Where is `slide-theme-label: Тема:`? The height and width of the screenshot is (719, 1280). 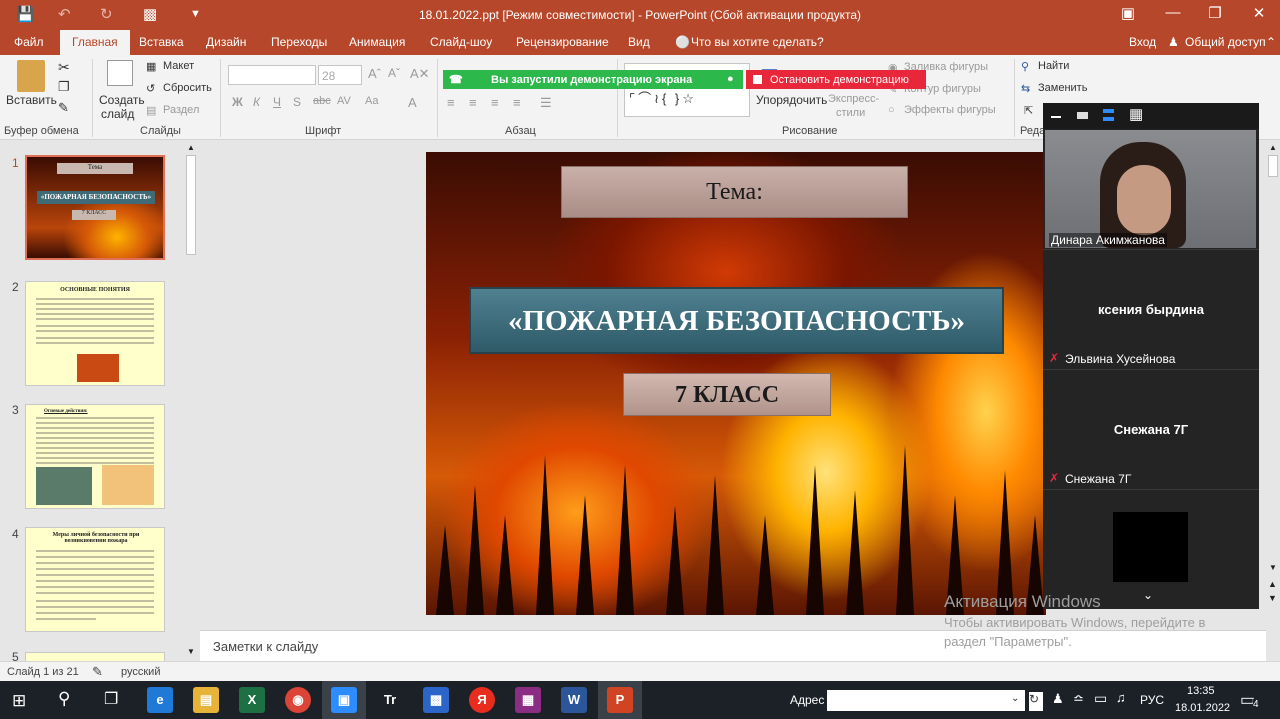 slide-theme-label: Тема: is located at coordinates (734, 192).